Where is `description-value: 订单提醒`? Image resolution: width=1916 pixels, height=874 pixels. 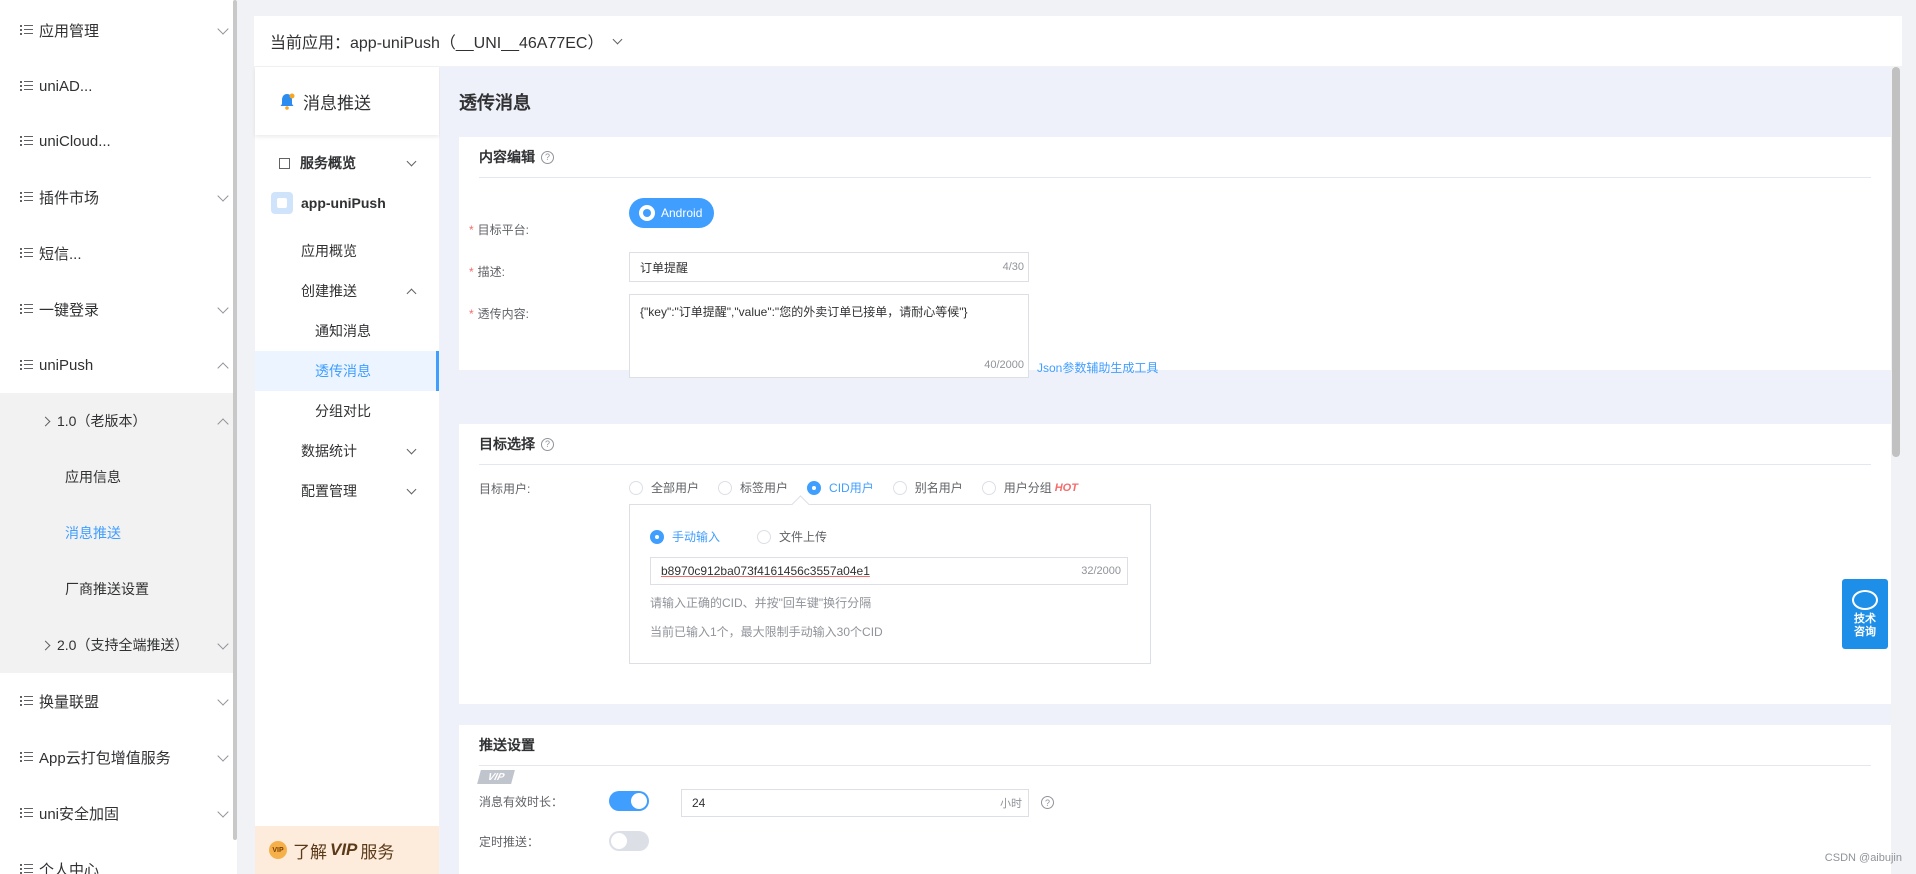
description-value: 订单提醒 is located at coordinates (664, 267).